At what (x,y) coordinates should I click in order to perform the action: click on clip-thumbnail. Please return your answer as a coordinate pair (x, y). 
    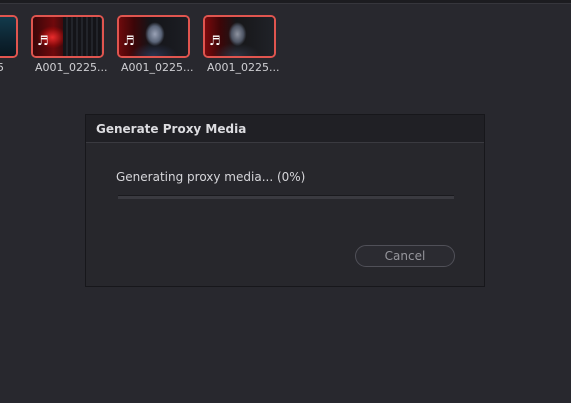
    Looking at the image, I should click on (9, 36).